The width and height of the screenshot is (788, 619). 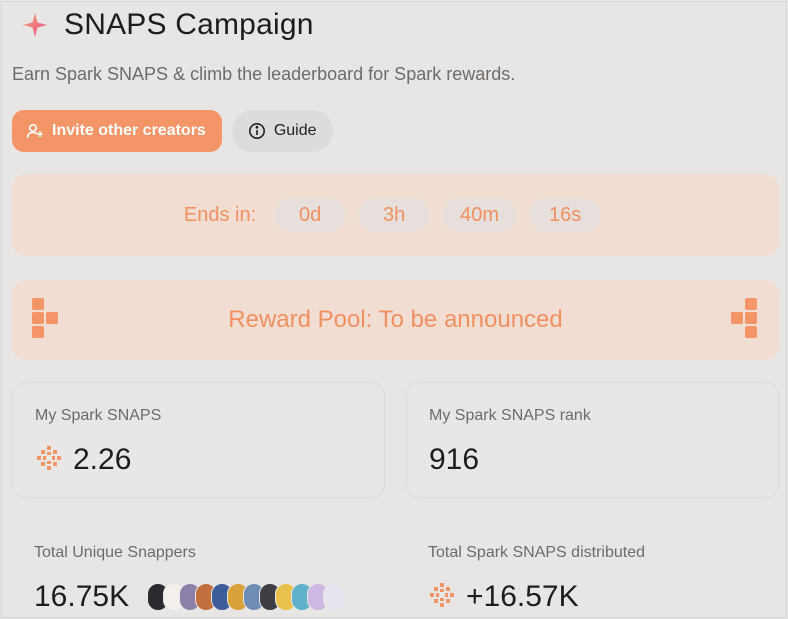 I want to click on distributed-label: Total Spark SNAPS distributed, so click(x=536, y=552).